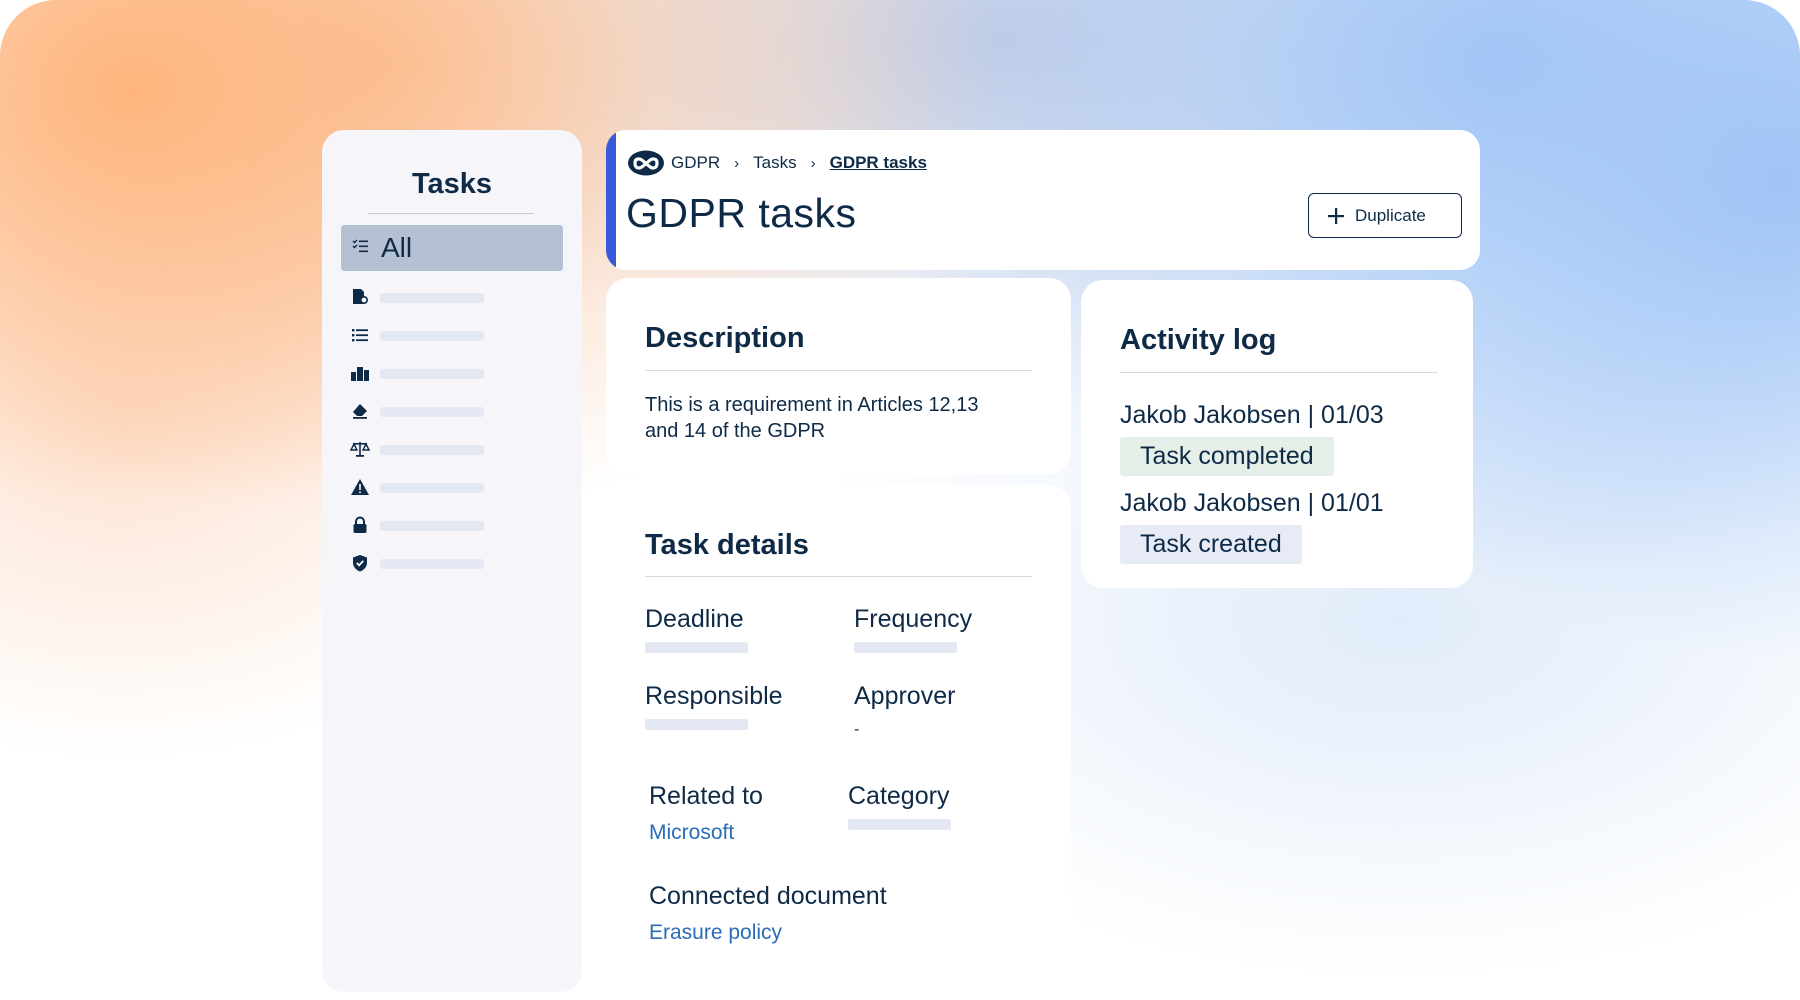  I want to click on related-to-label: Related to, so click(706, 796).